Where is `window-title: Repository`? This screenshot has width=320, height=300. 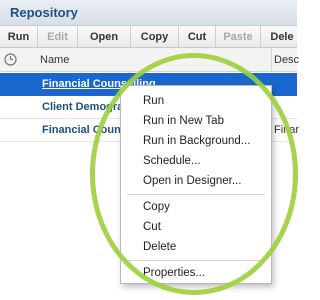
window-title: Repository is located at coordinates (44, 12).